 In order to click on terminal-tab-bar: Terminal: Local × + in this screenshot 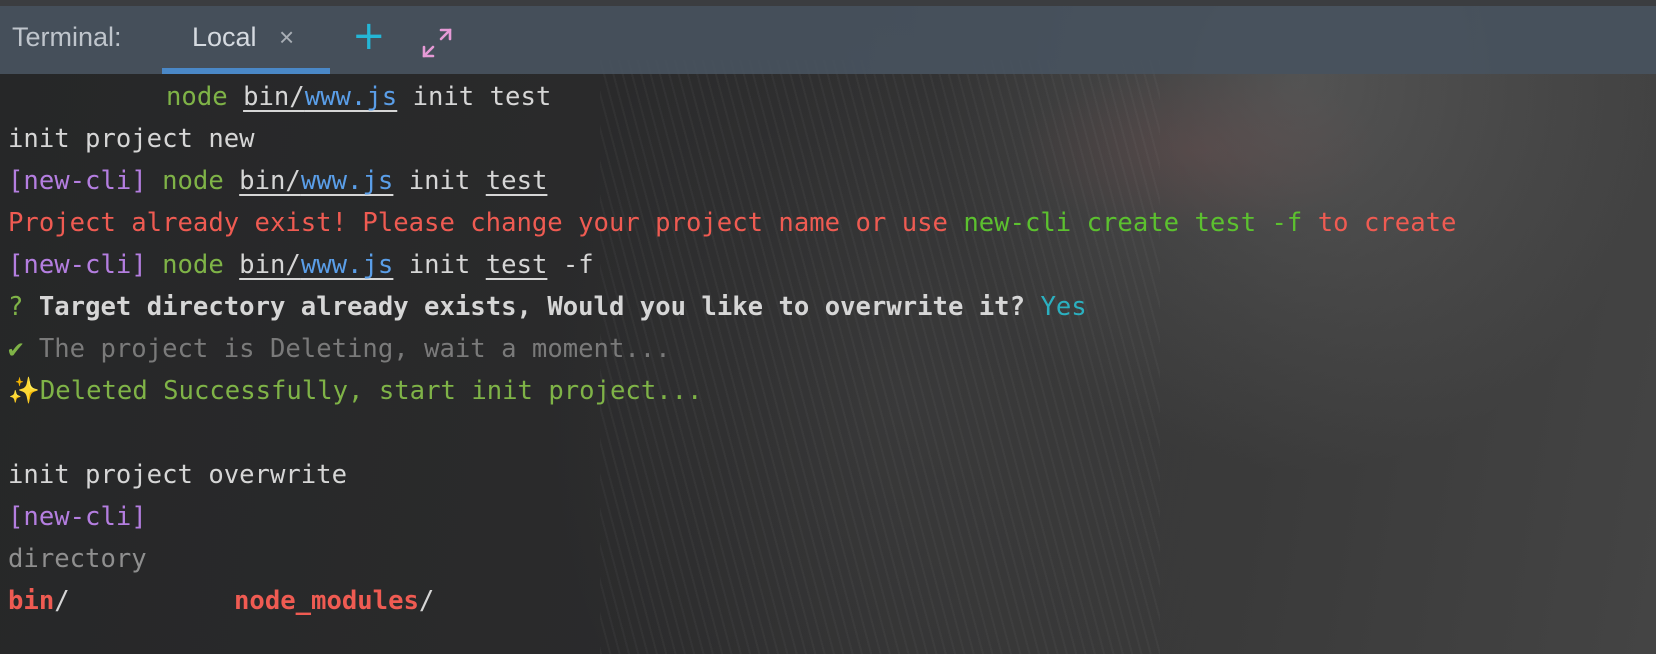, I will do `click(828, 40)`.